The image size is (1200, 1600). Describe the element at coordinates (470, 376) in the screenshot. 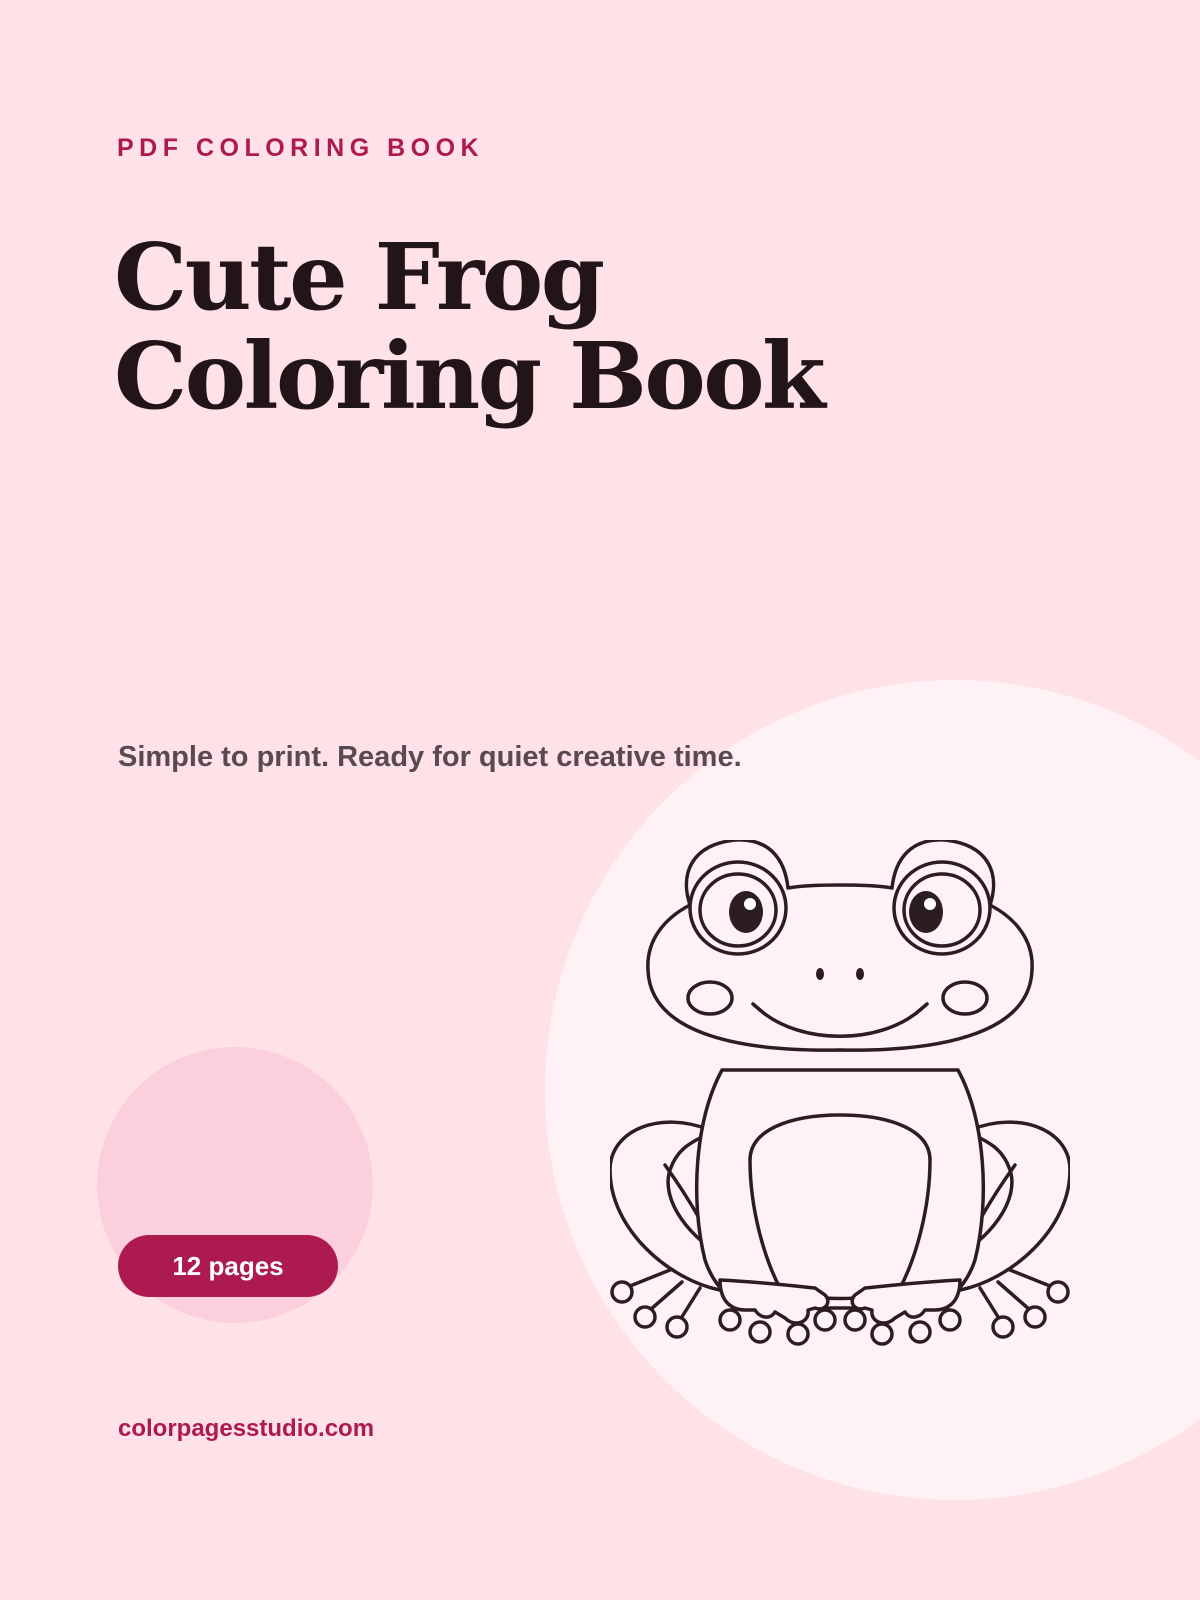

I see `cover-title-line-2: Coloring Book` at that location.